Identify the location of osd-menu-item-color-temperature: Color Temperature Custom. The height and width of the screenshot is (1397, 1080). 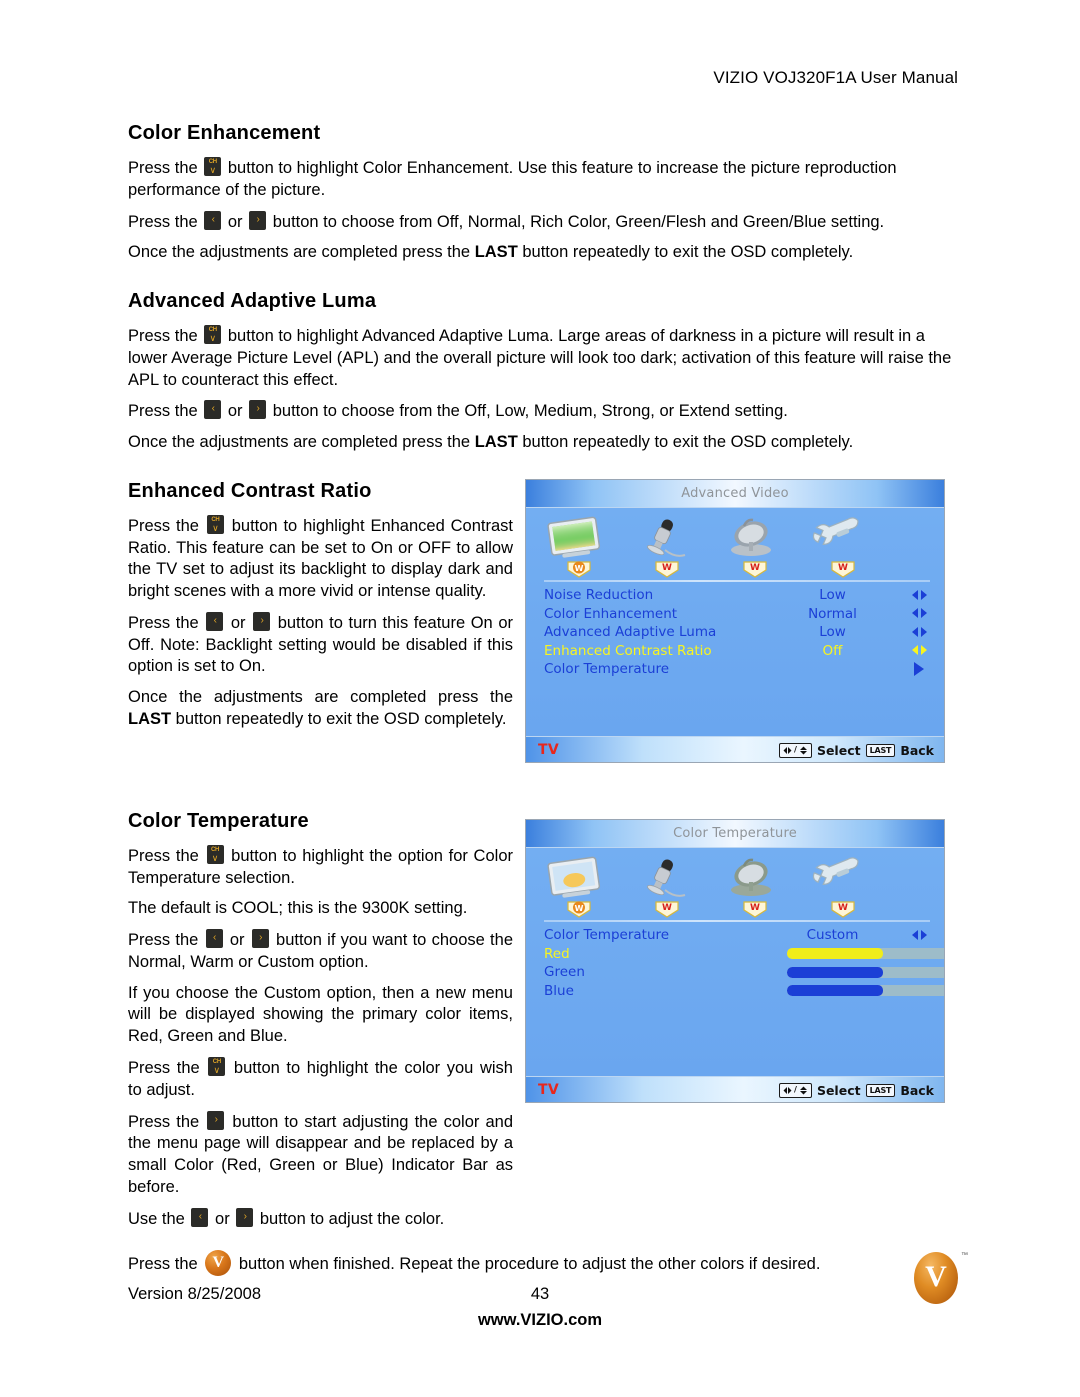
(735, 935).